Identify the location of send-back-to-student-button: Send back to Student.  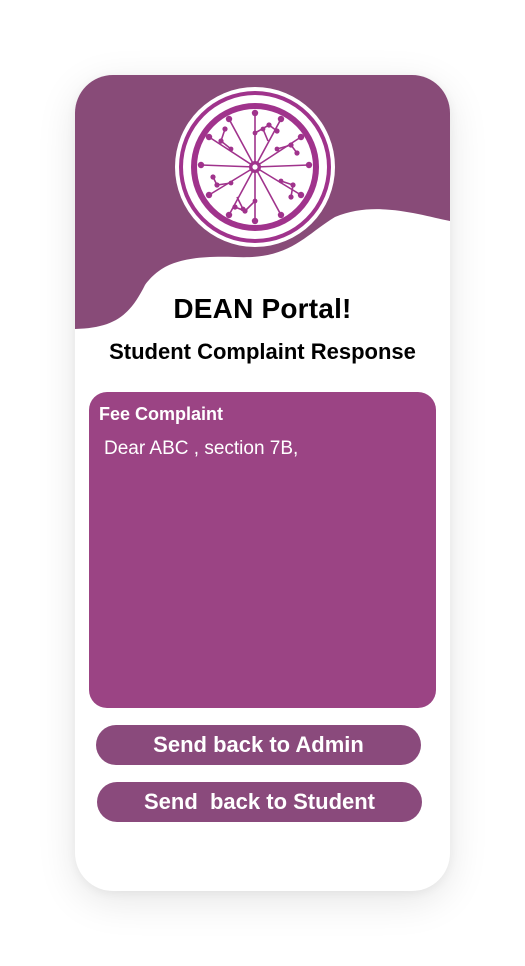
(259, 802).